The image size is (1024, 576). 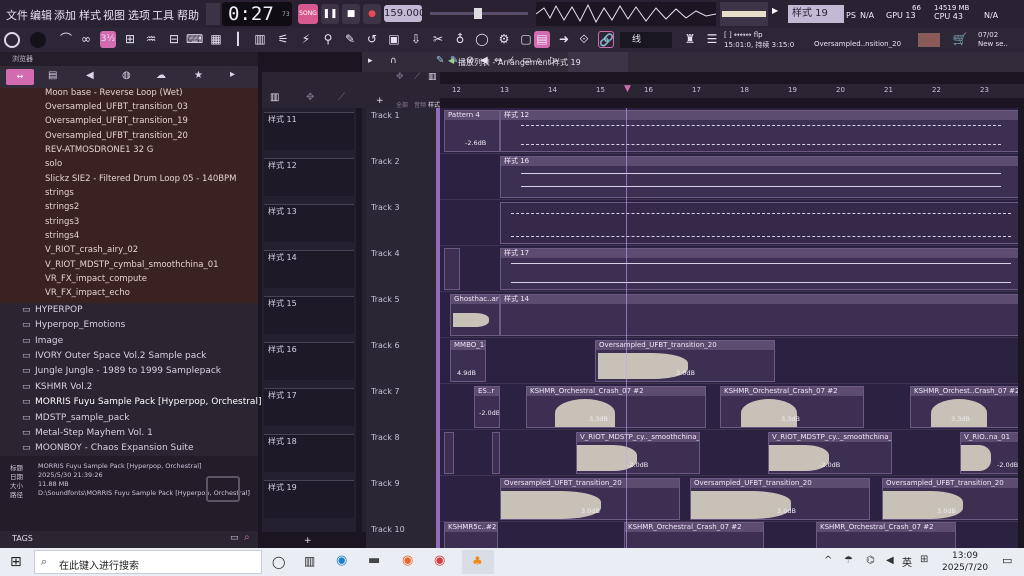 I want to click on tray-up-icon: ^, so click(x=828, y=560).